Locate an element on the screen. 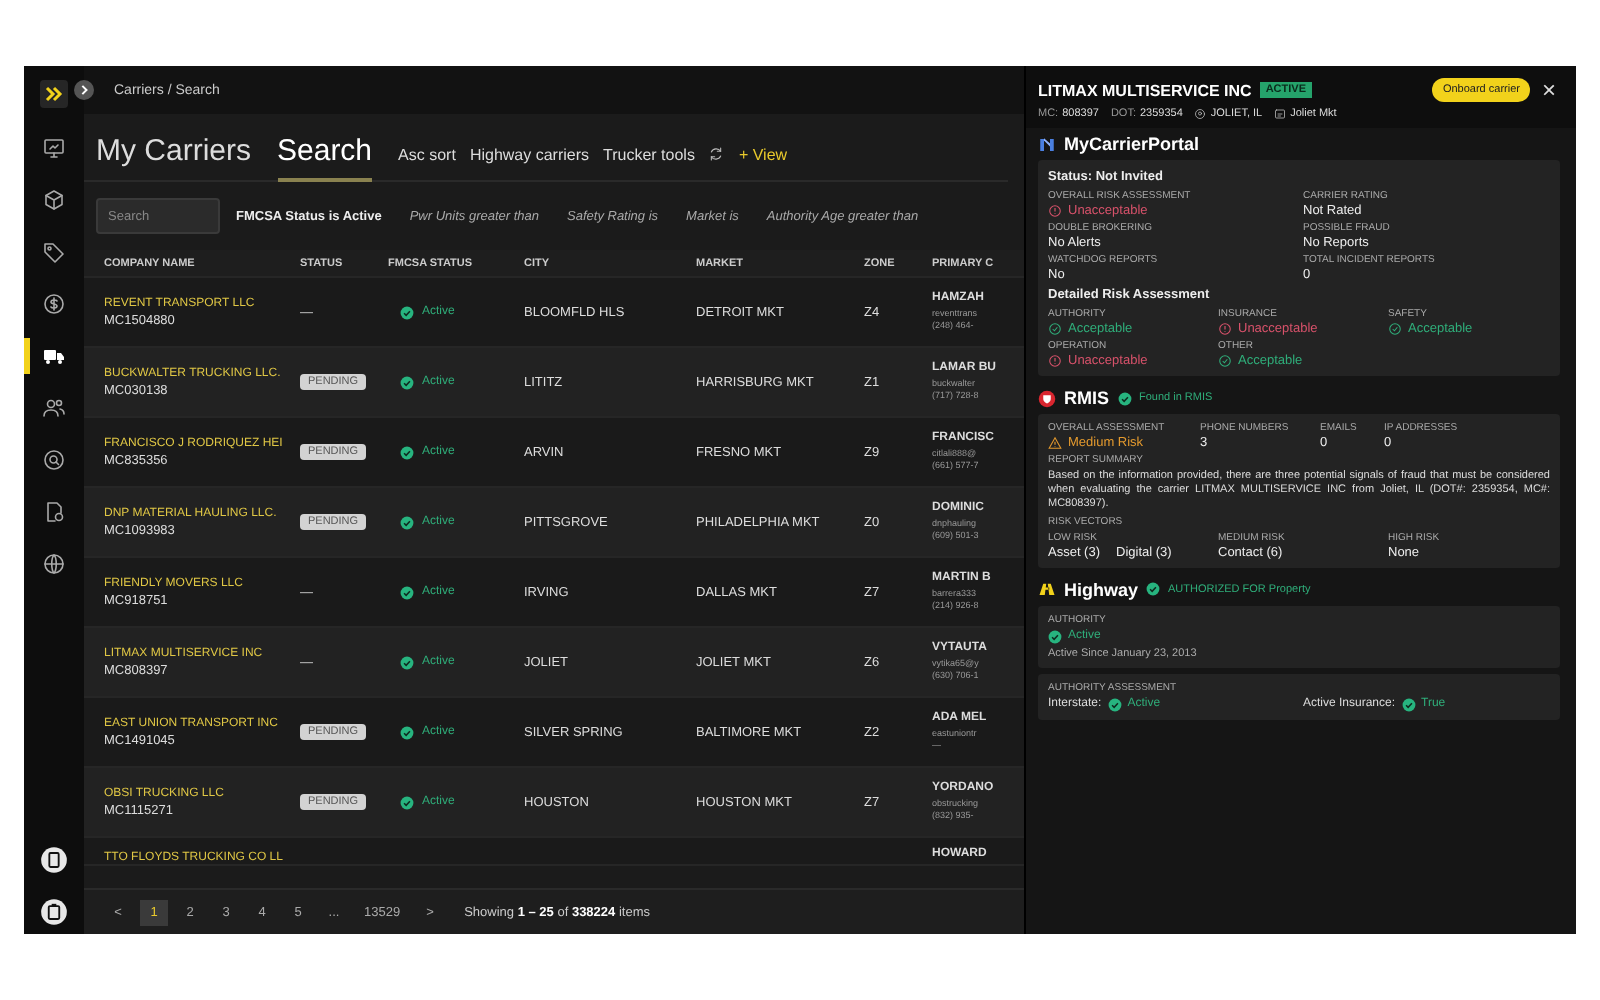  view-tab: Asc sort is located at coordinates (427, 154).